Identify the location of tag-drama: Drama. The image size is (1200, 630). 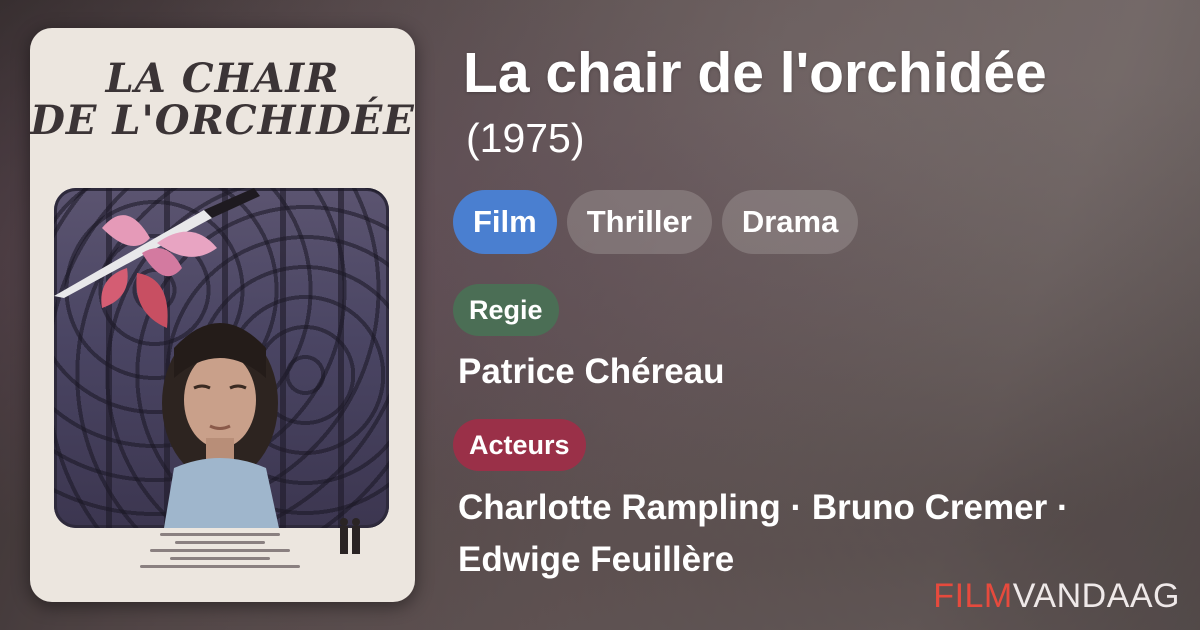
(790, 222).